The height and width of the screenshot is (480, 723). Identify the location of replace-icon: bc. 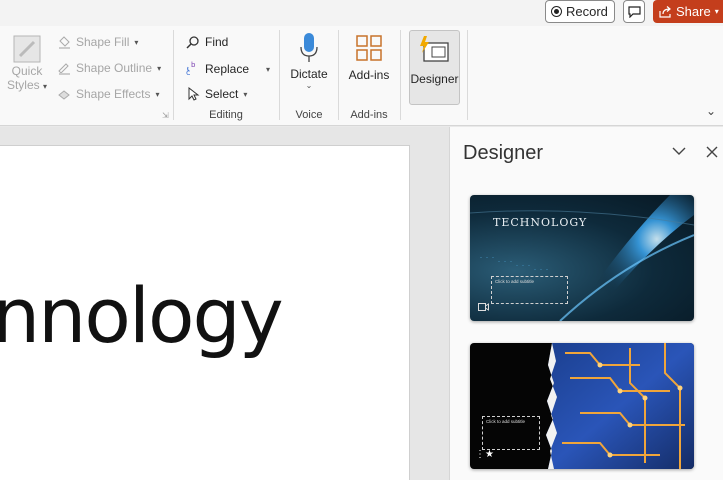
(191, 69).